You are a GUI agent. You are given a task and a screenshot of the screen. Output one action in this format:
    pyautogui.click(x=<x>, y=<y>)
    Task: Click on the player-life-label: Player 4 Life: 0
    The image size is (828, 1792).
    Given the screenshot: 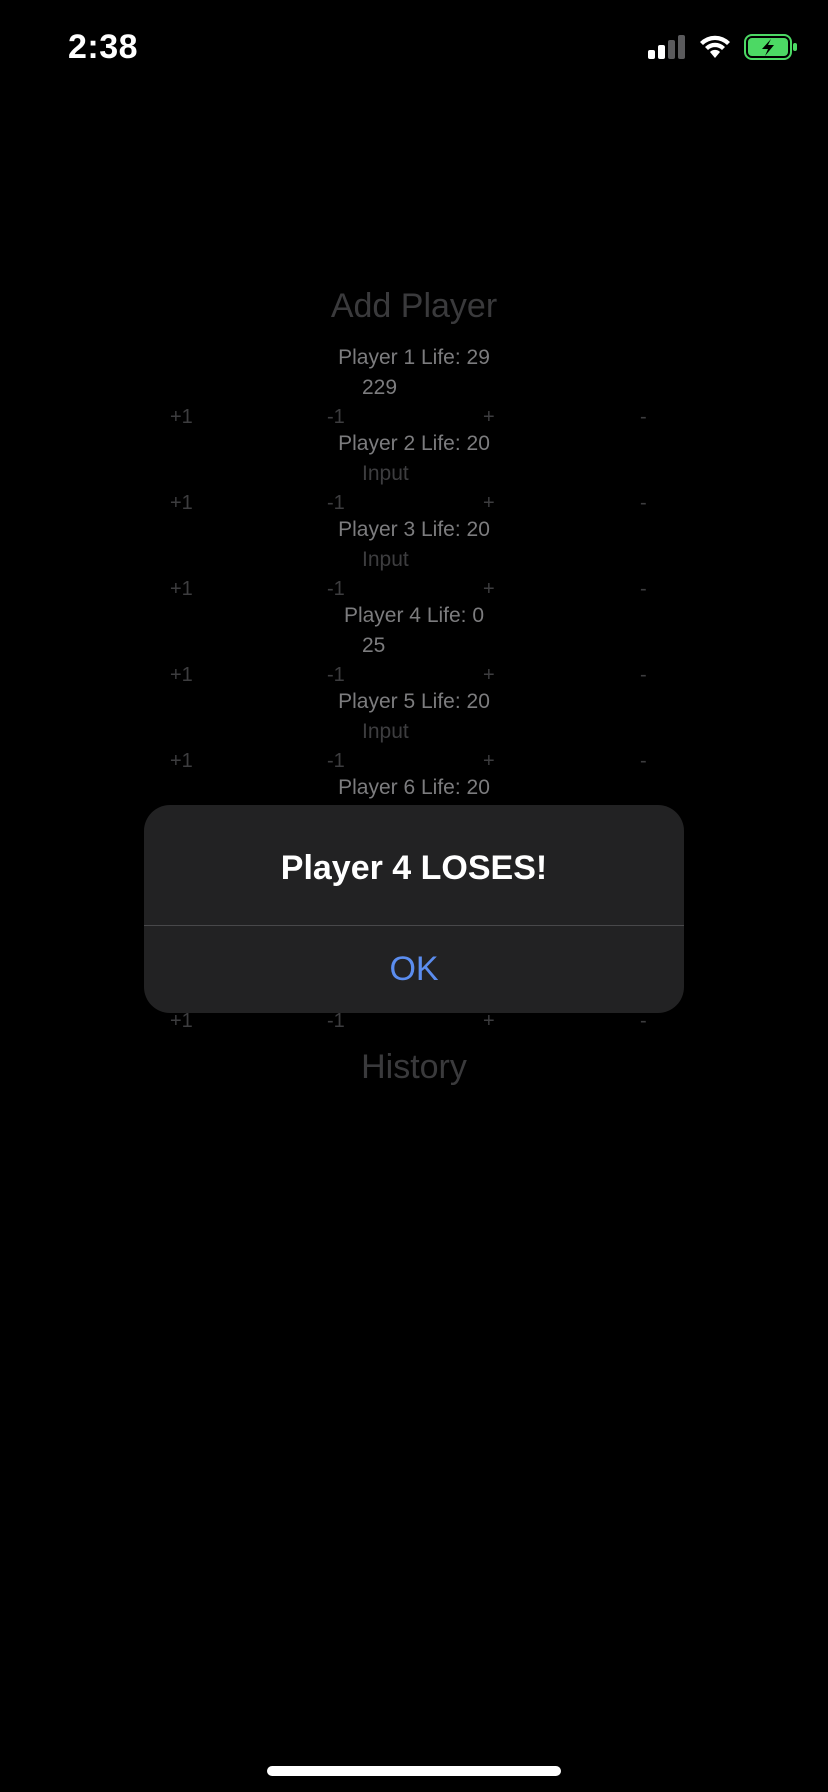 What is the action you would take?
    pyautogui.click(x=414, y=615)
    